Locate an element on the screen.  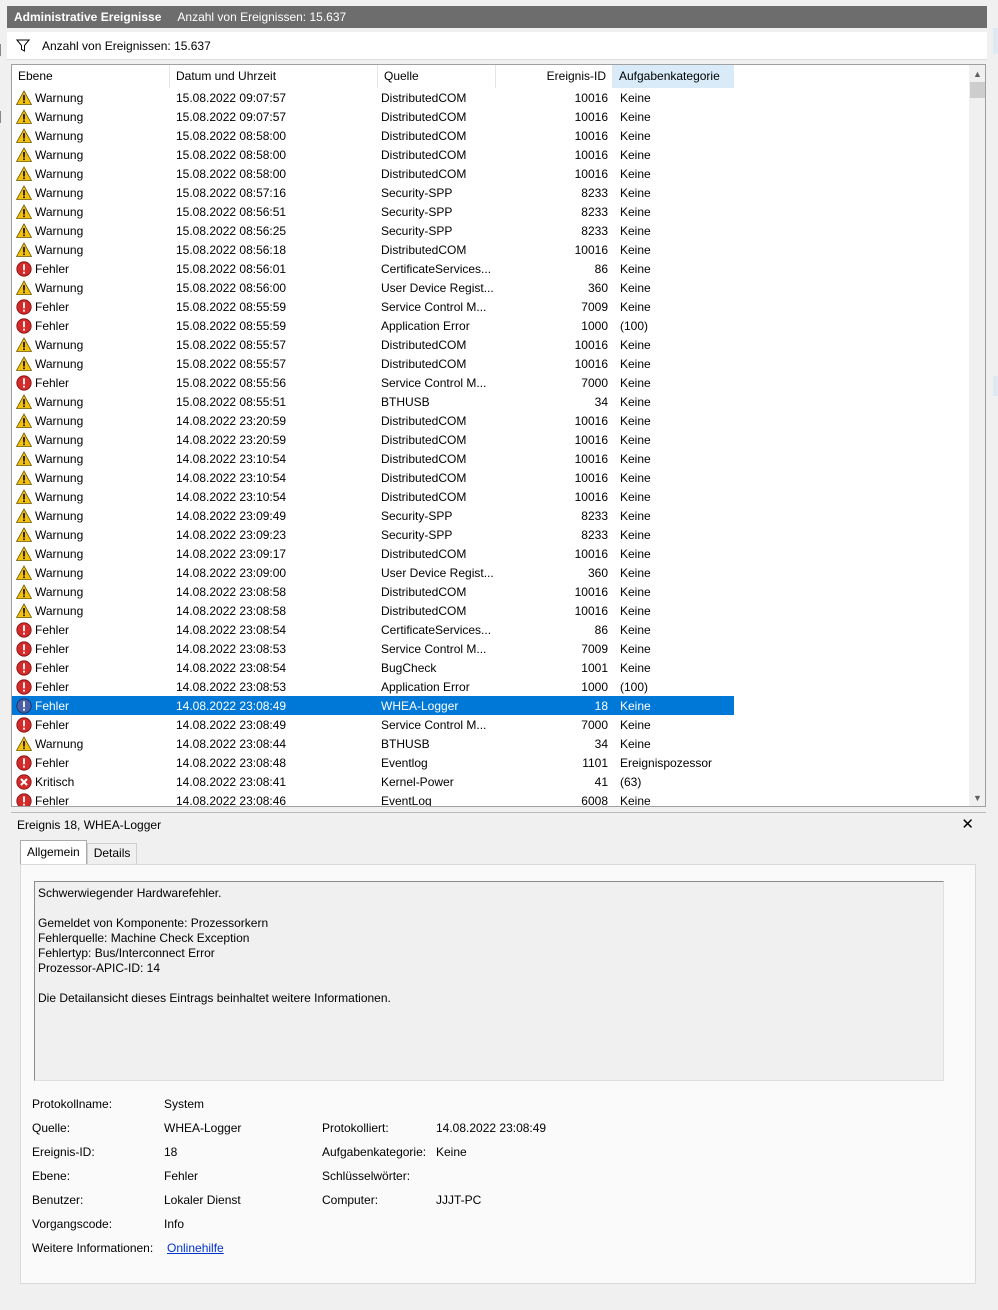
message-line is located at coordinates (489, 983).